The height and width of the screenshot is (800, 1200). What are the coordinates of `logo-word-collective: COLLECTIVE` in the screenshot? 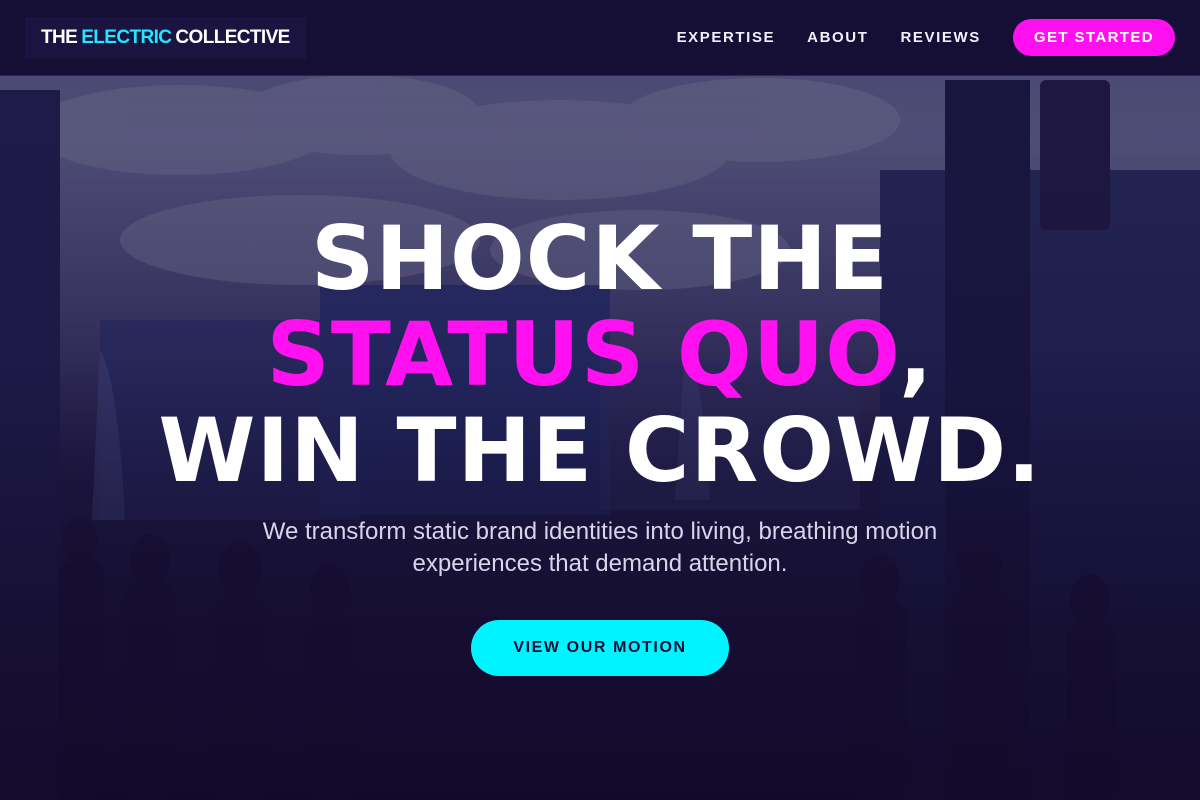 It's located at (232, 37).